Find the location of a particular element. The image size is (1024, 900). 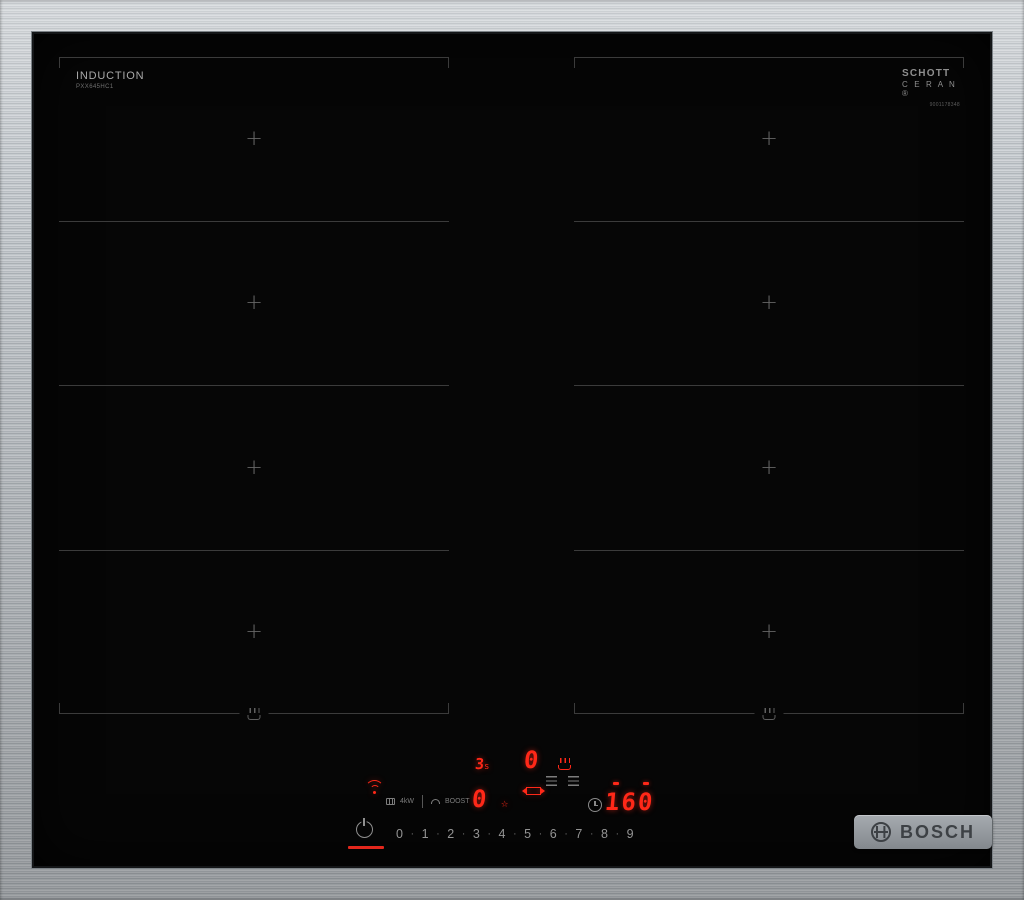

power-level-9: 9 is located at coordinates (630, 834).